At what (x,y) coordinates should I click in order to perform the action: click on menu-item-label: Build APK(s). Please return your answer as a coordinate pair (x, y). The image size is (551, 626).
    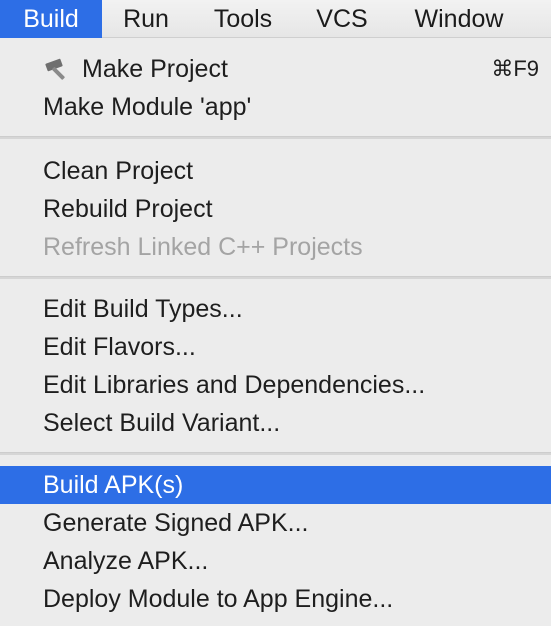
    Looking at the image, I should click on (113, 485).